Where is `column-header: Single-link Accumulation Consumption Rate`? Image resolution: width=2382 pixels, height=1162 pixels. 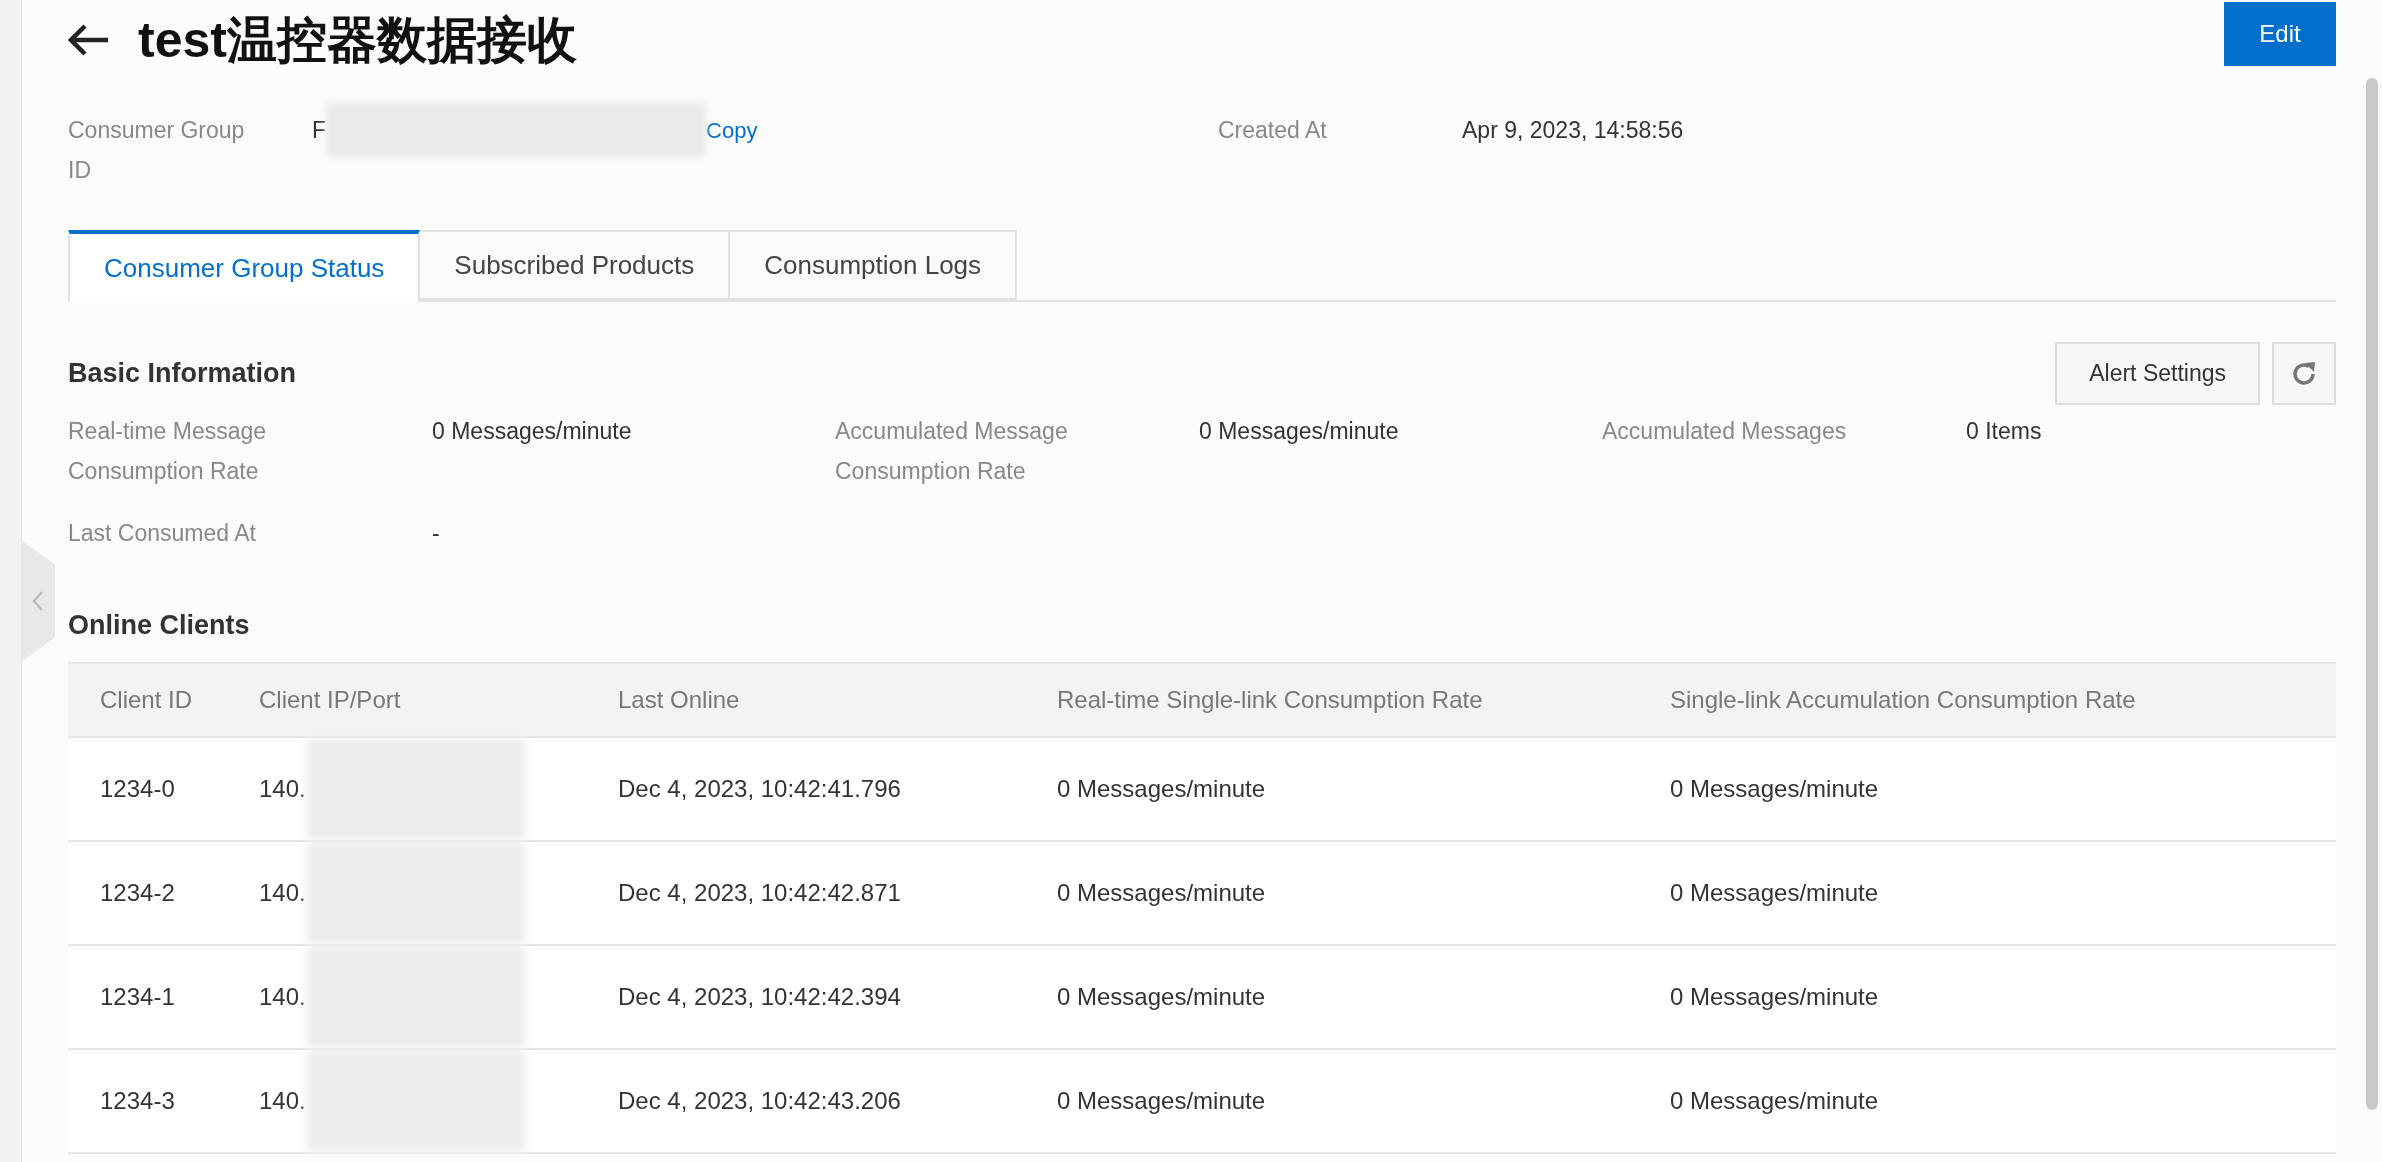
column-header: Single-link Accumulation Consumption Rate is located at coordinates (2003, 699).